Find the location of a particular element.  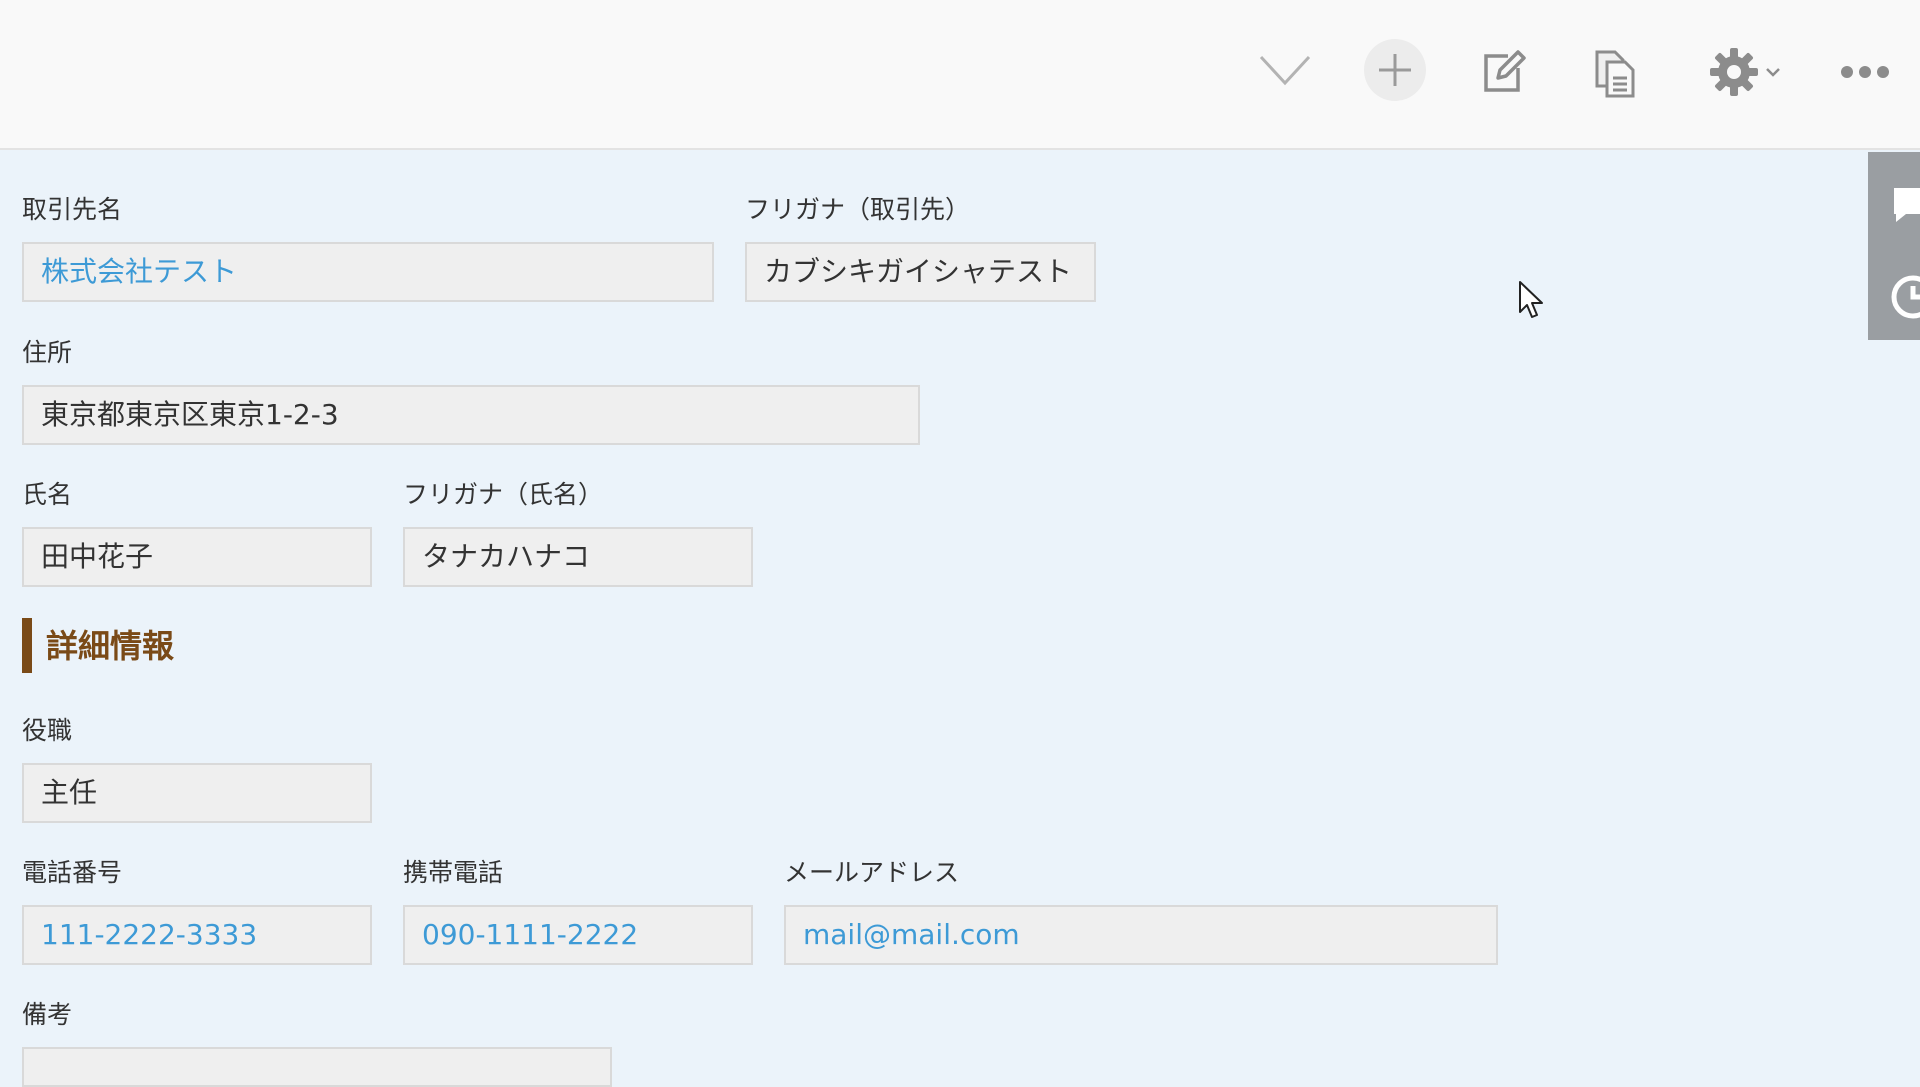

duplicate-record-button is located at coordinates (1615, 73).